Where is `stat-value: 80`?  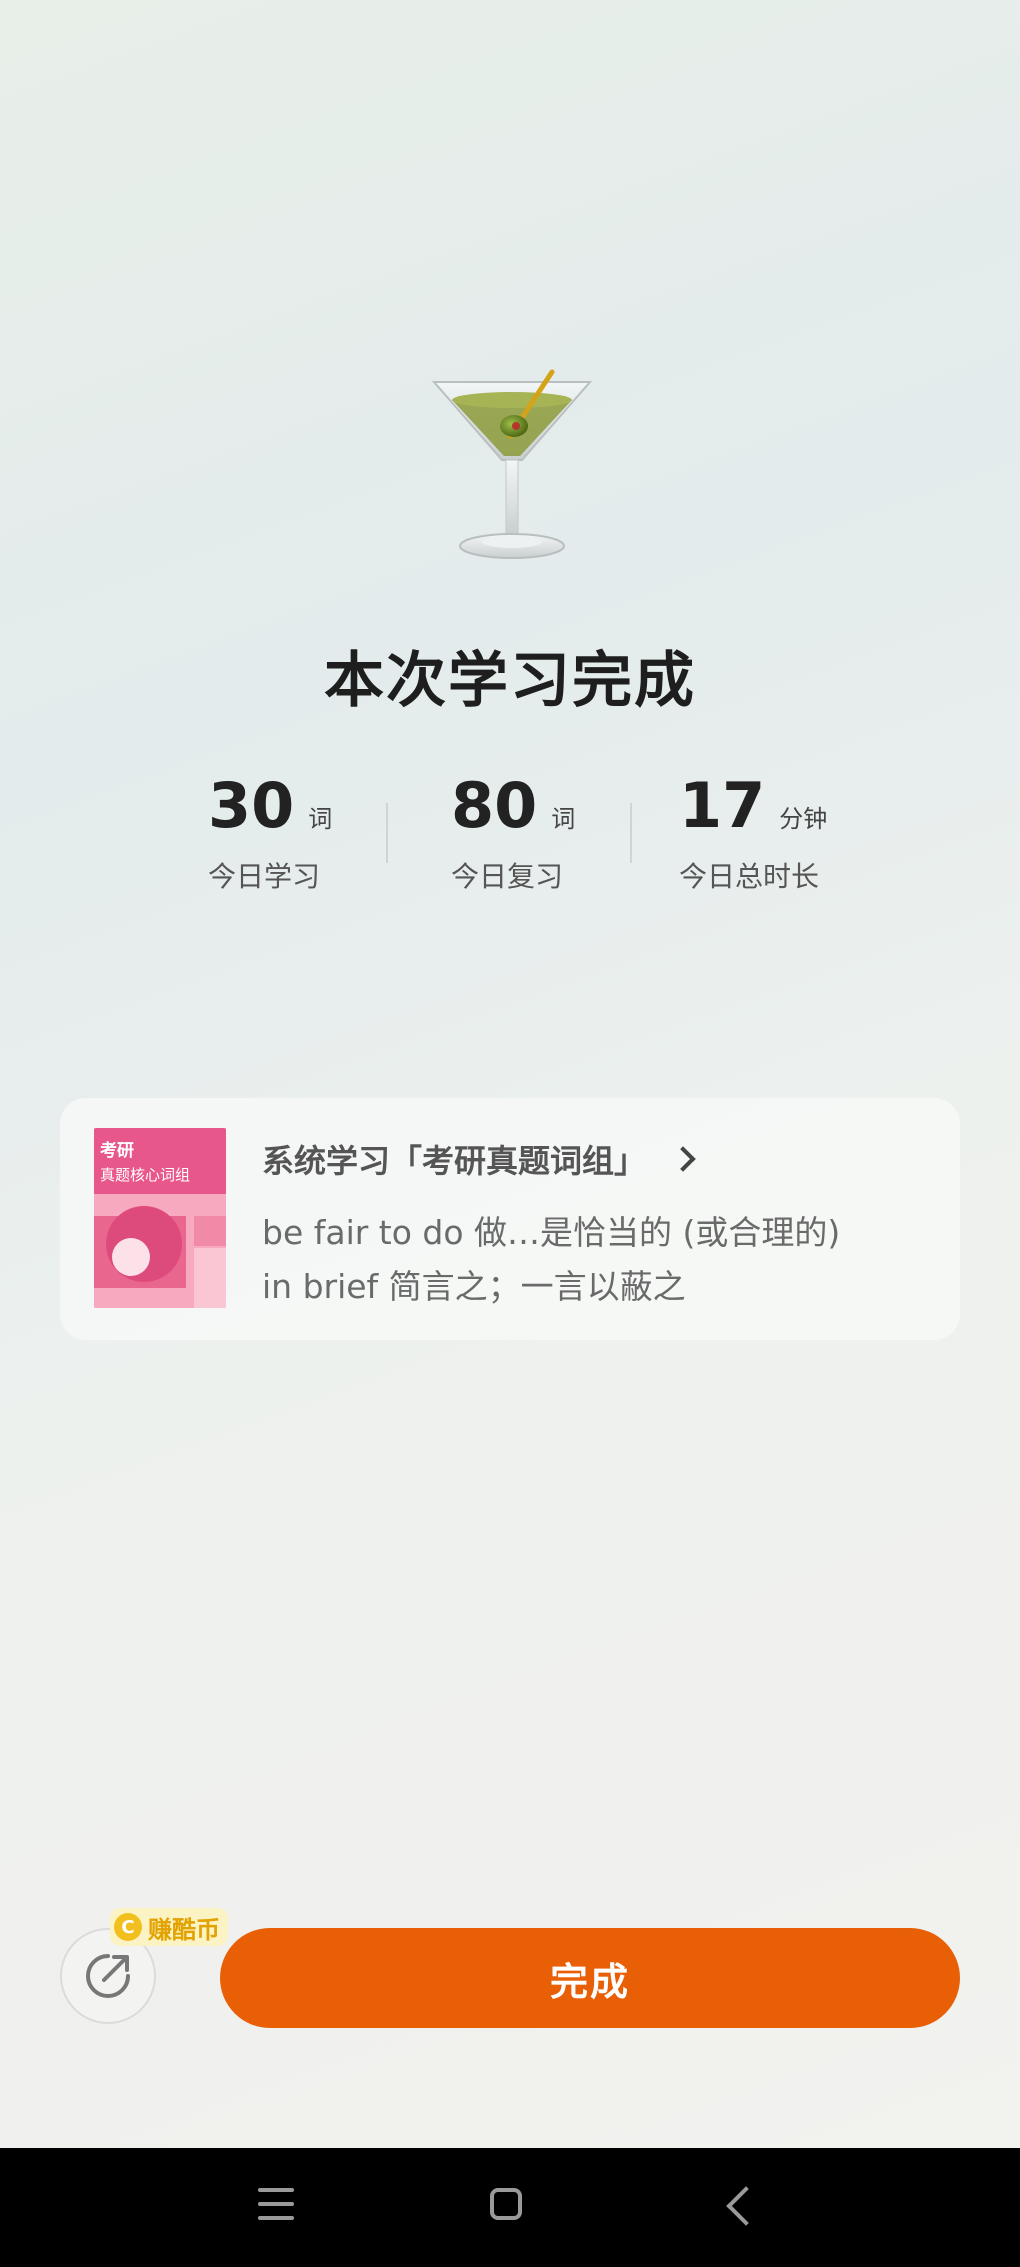 stat-value: 80 is located at coordinates (494, 805).